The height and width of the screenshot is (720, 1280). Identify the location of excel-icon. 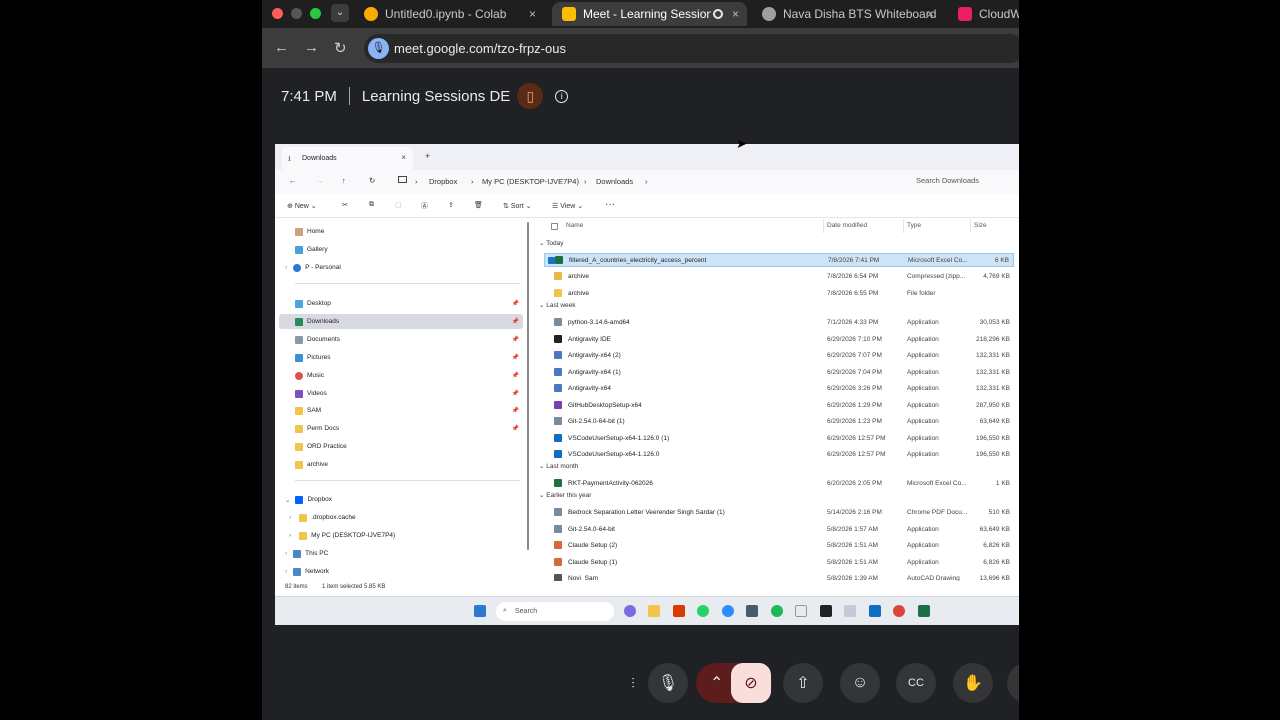
(924, 611).